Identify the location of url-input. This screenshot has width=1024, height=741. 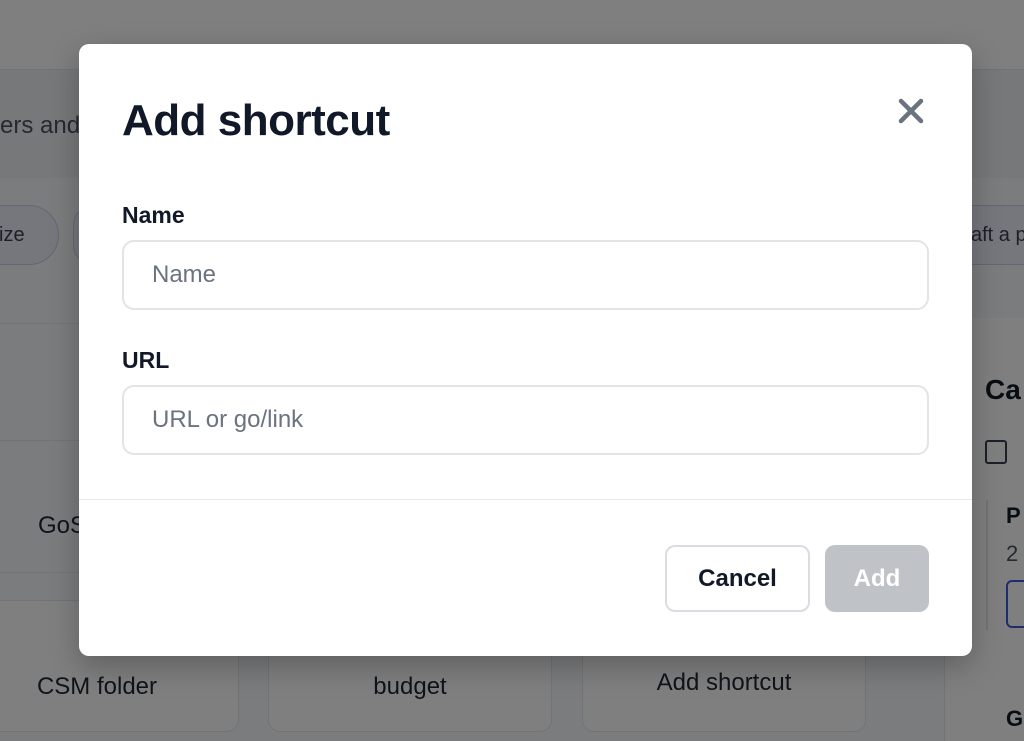
(525, 420).